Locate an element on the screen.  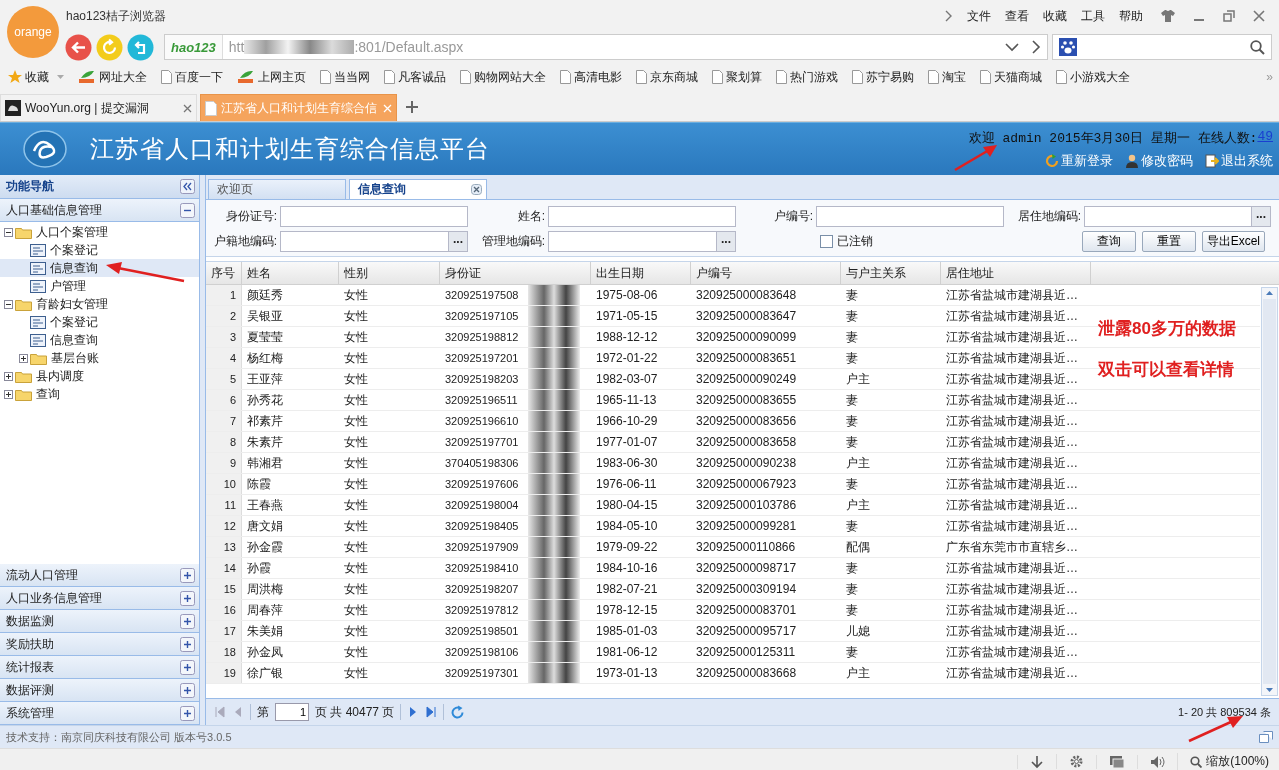
browser-tab: WooYun.org | 提交漏洞 is located at coordinates (98, 107).